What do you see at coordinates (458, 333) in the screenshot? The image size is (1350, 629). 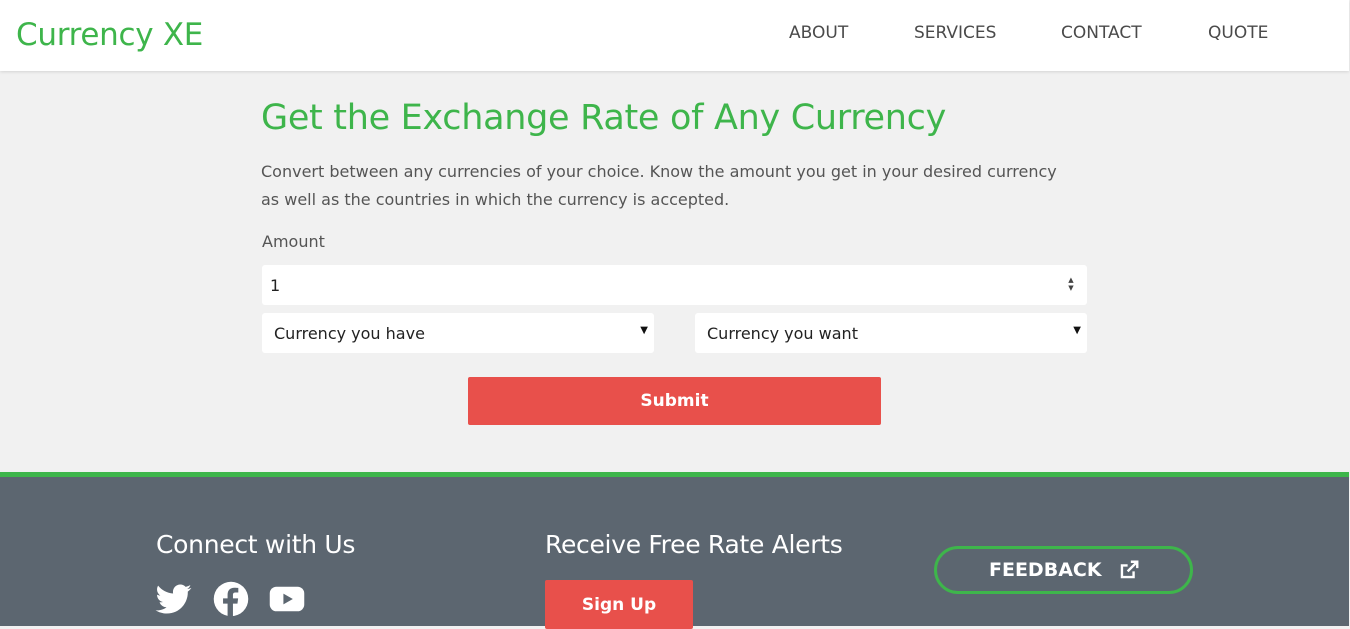 I see `currency-have-select: Currency you have ▼` at bounding box center [458, 333].